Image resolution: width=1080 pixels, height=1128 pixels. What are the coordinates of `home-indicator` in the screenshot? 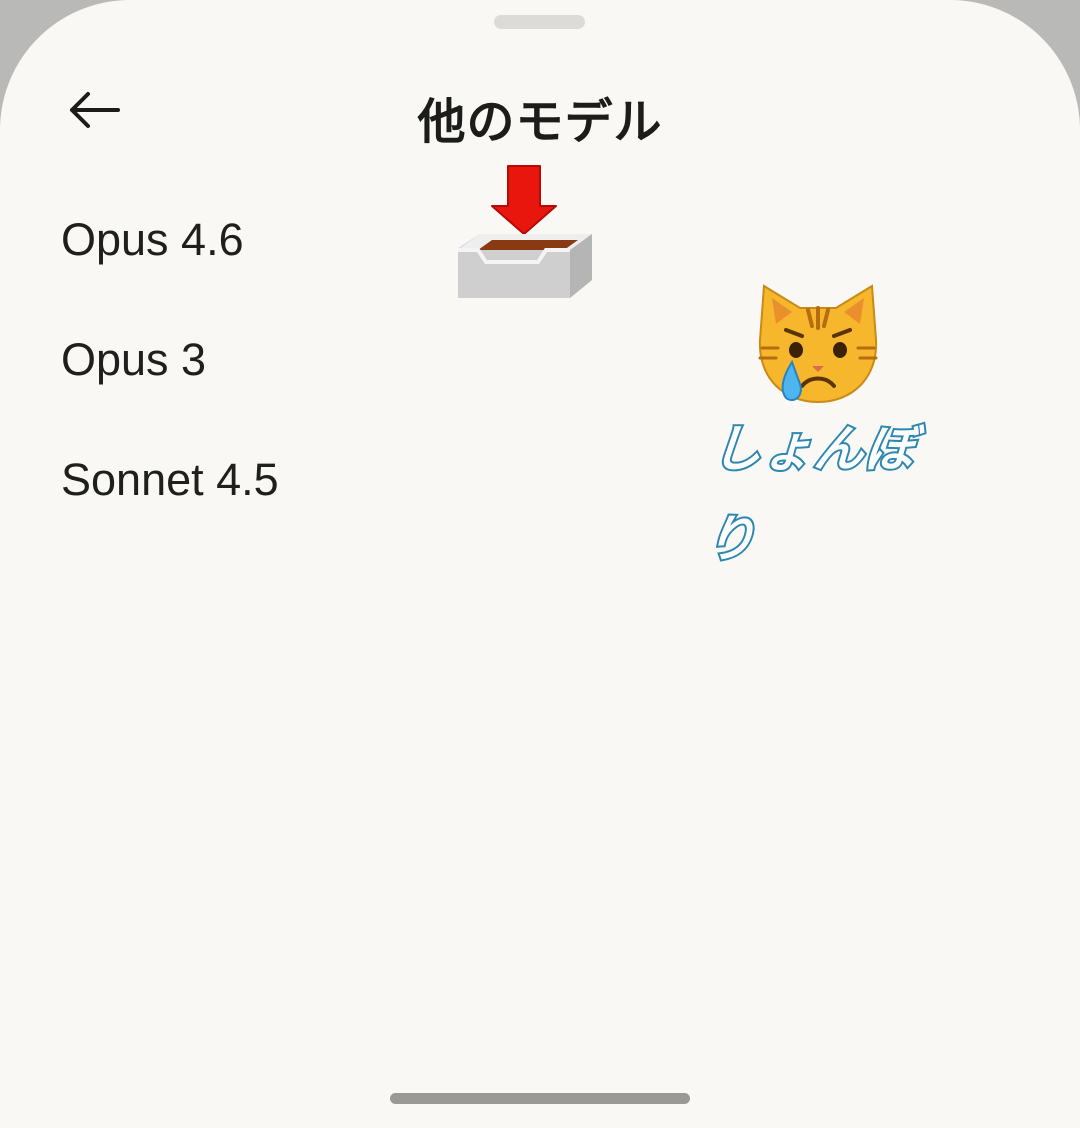 It's located at (540, 1098).